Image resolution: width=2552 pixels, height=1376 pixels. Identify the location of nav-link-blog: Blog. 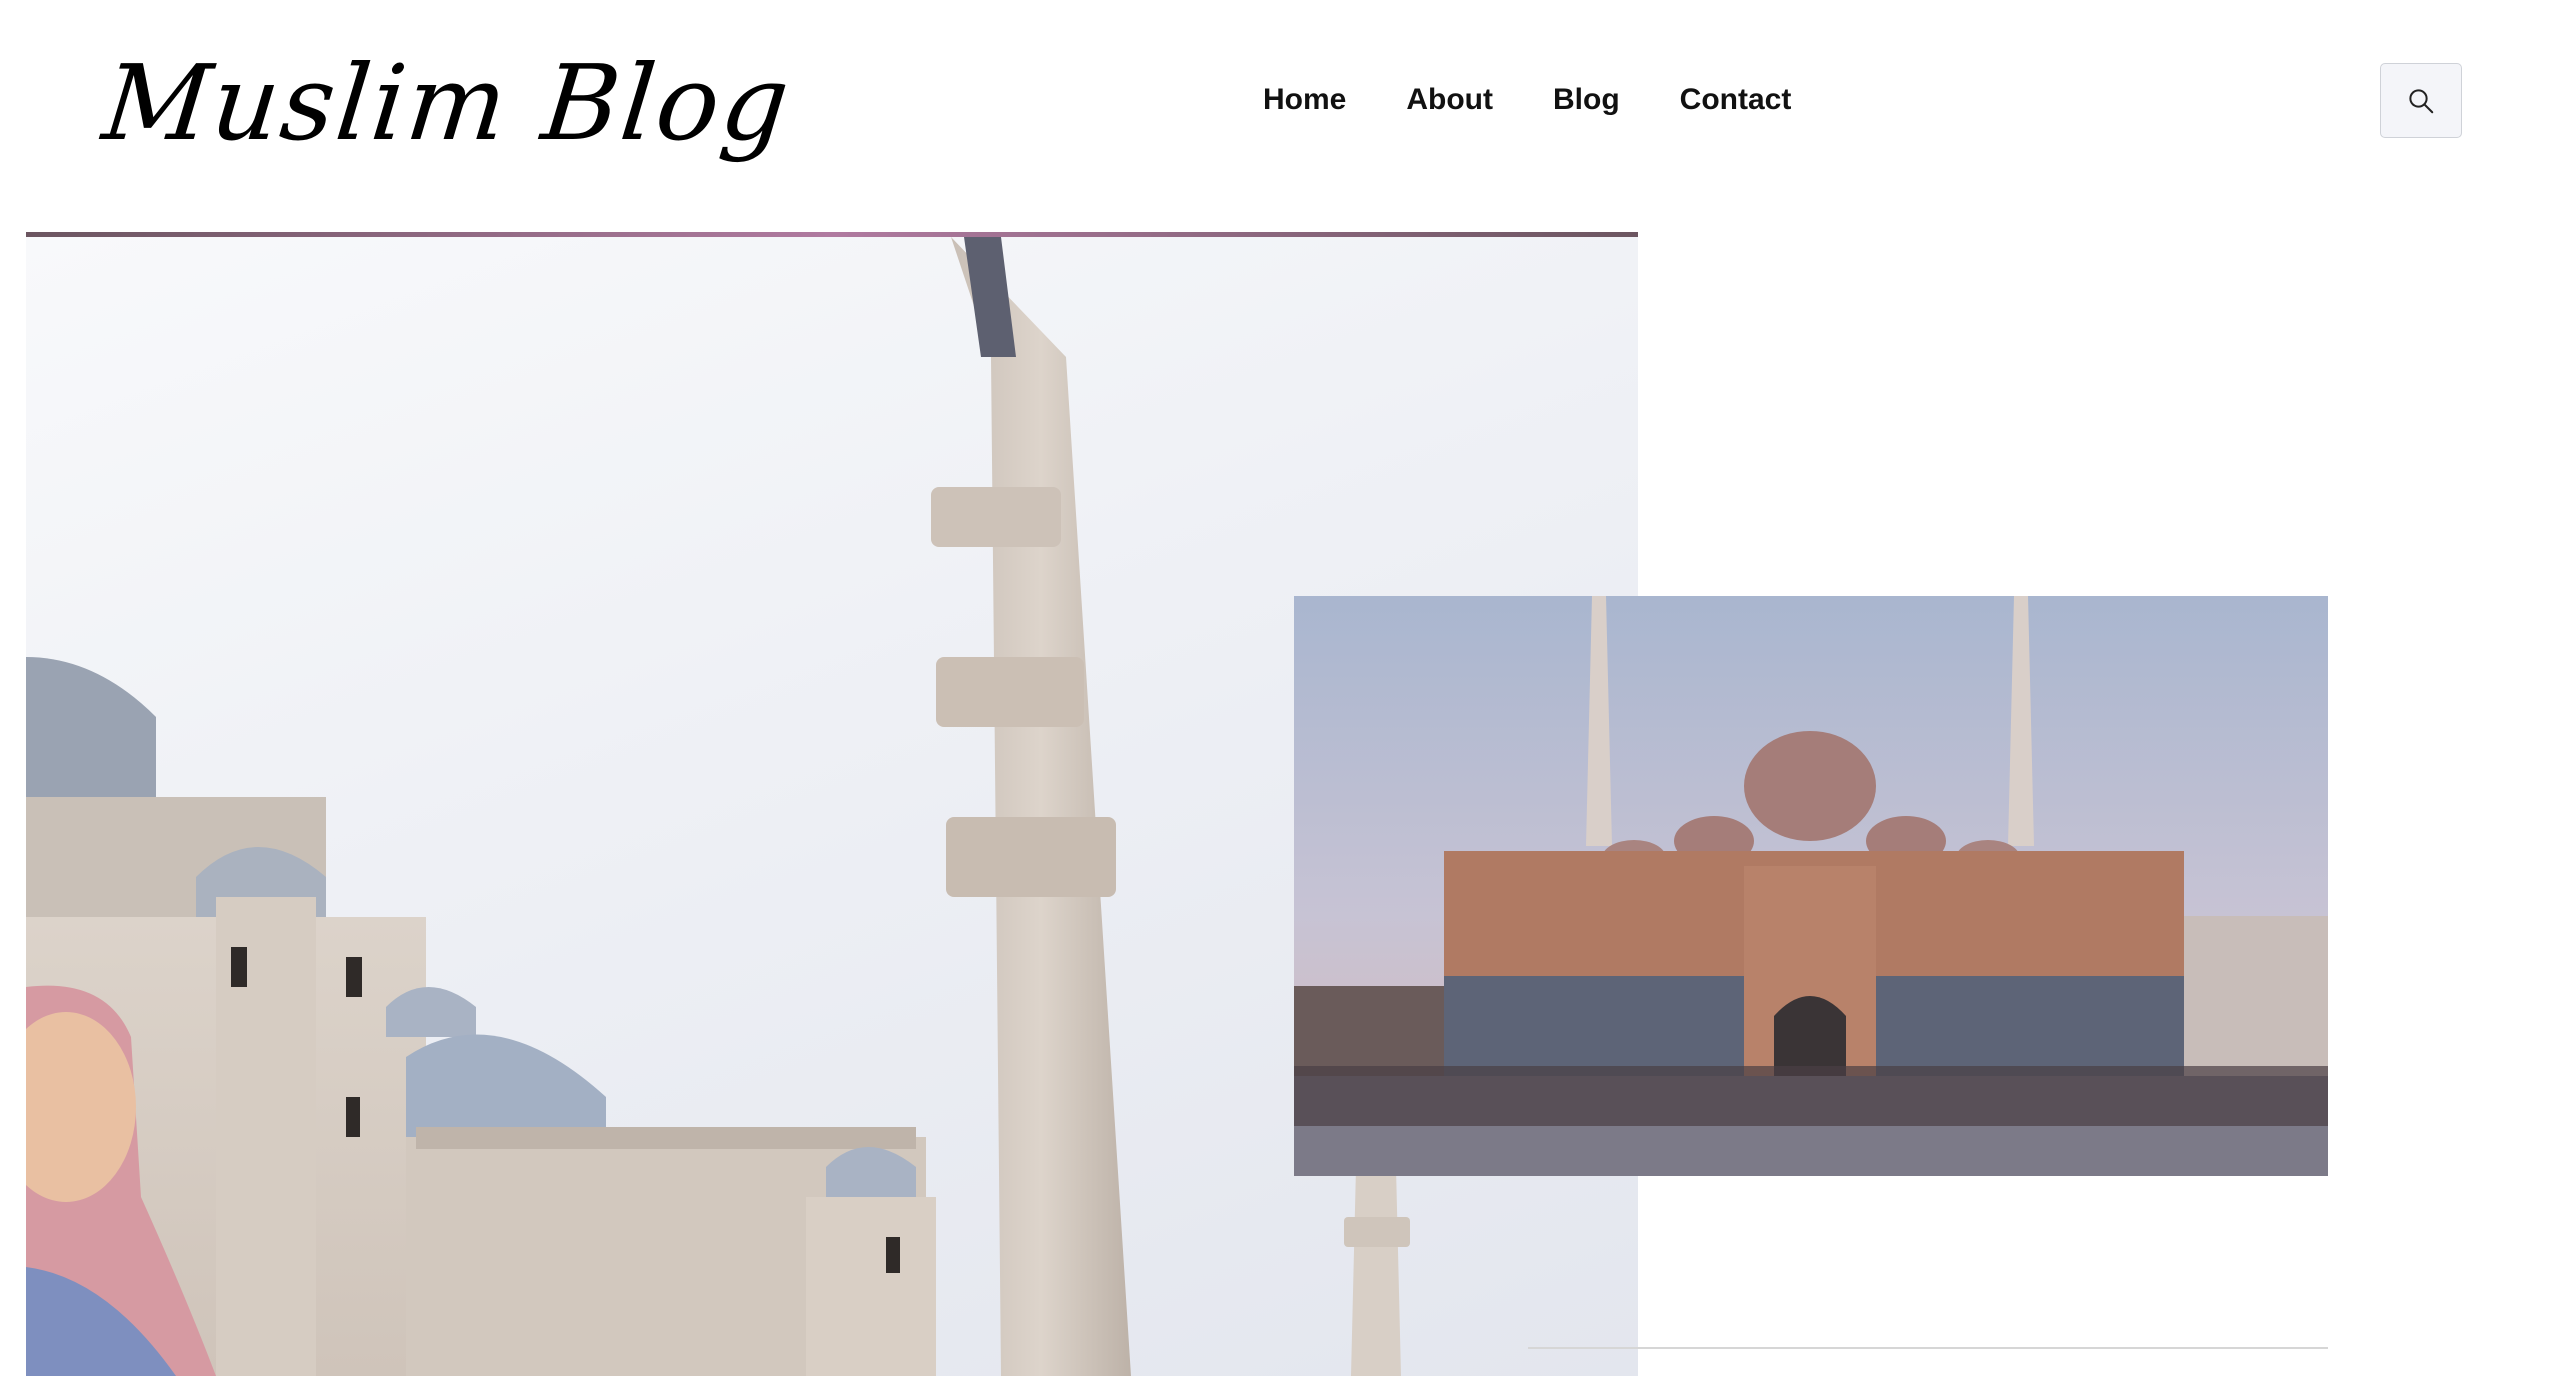
(1586, 100).